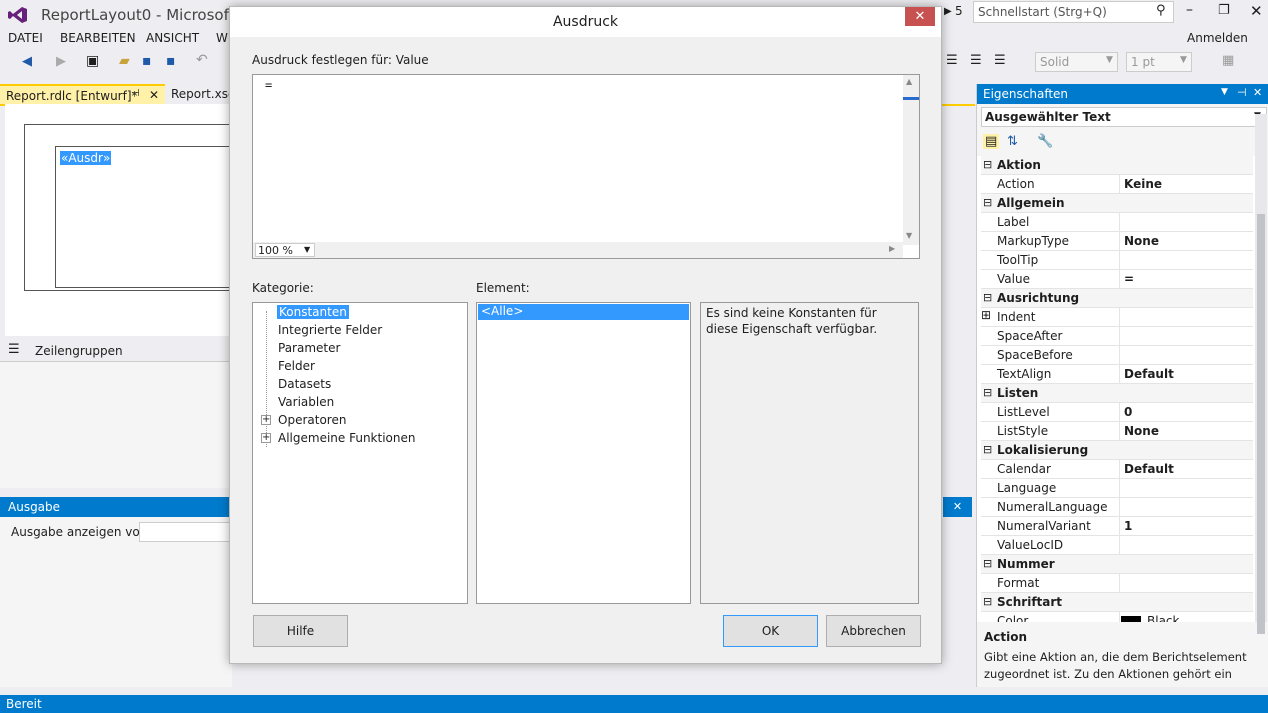 The height and width of the screenshot is (713, 1268). I want to click on tree-item-parameter: Parameter, so click(309, 348).